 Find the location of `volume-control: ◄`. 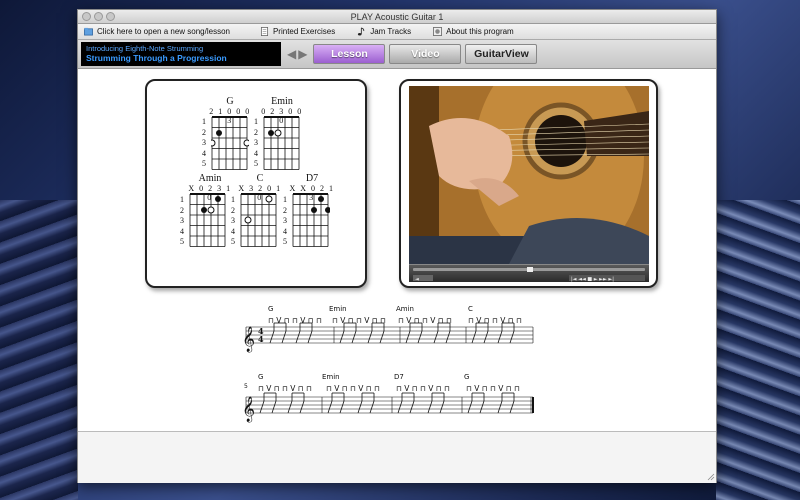

volume-control: ◄ is located at coordinates (423, 279).